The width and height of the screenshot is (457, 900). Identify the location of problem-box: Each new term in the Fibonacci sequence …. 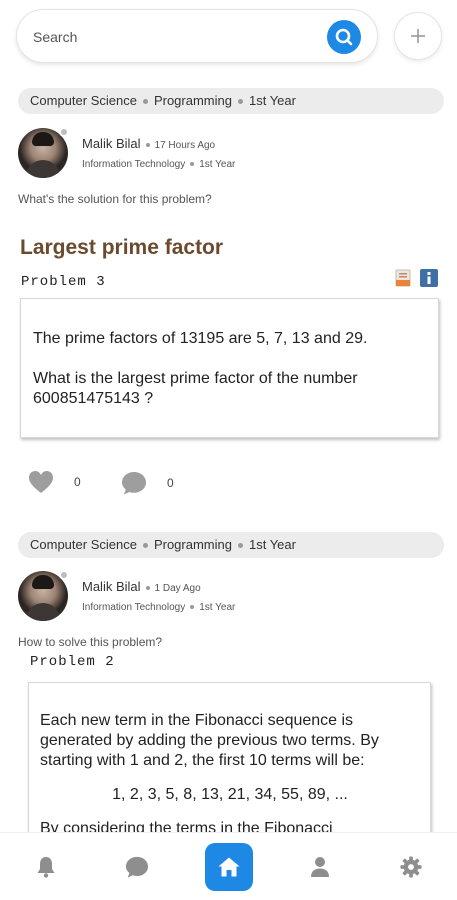
(229, 757).